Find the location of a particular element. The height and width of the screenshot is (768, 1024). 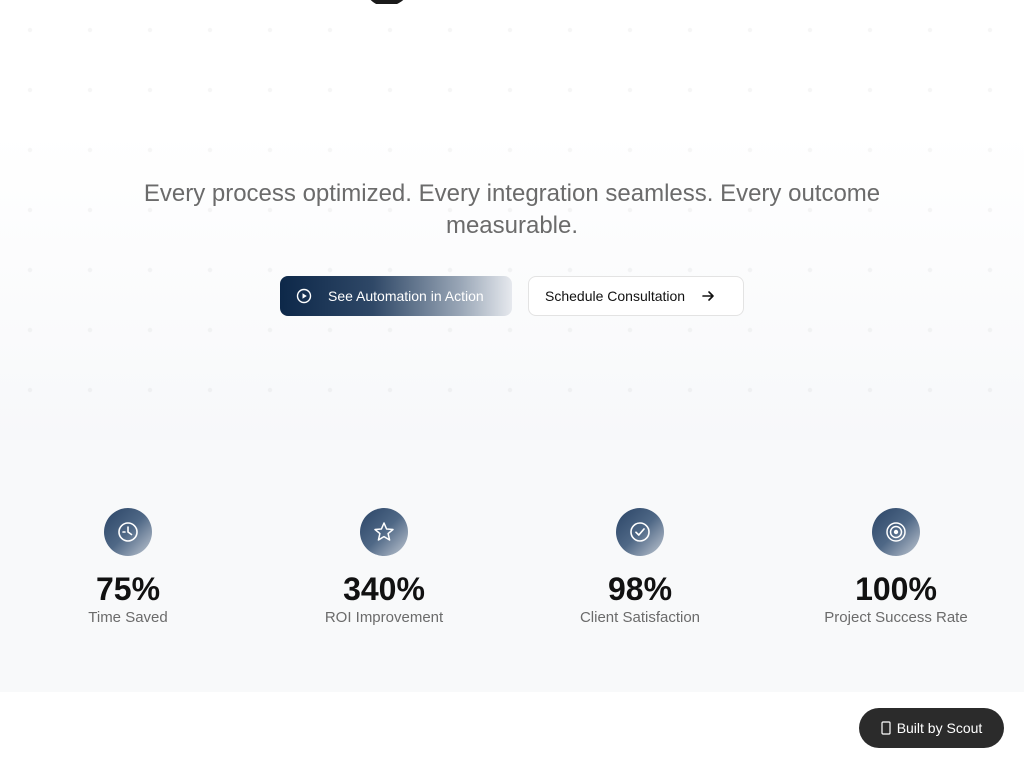

scout-icon is located at coordinates (886, 728).